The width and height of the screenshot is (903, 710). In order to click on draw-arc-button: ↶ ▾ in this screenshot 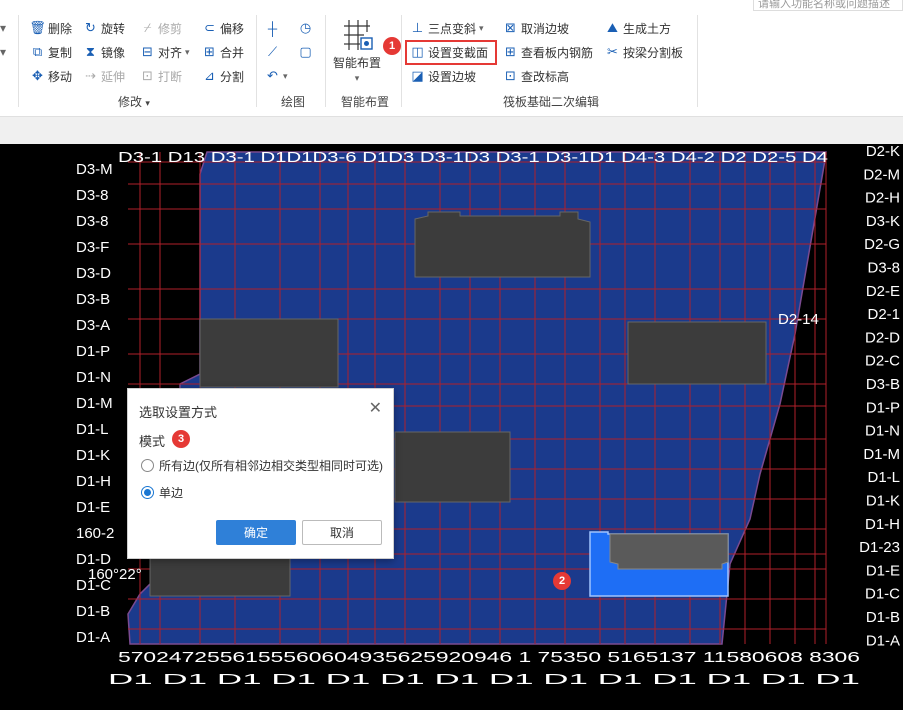, I will do `click(276, 76)`.